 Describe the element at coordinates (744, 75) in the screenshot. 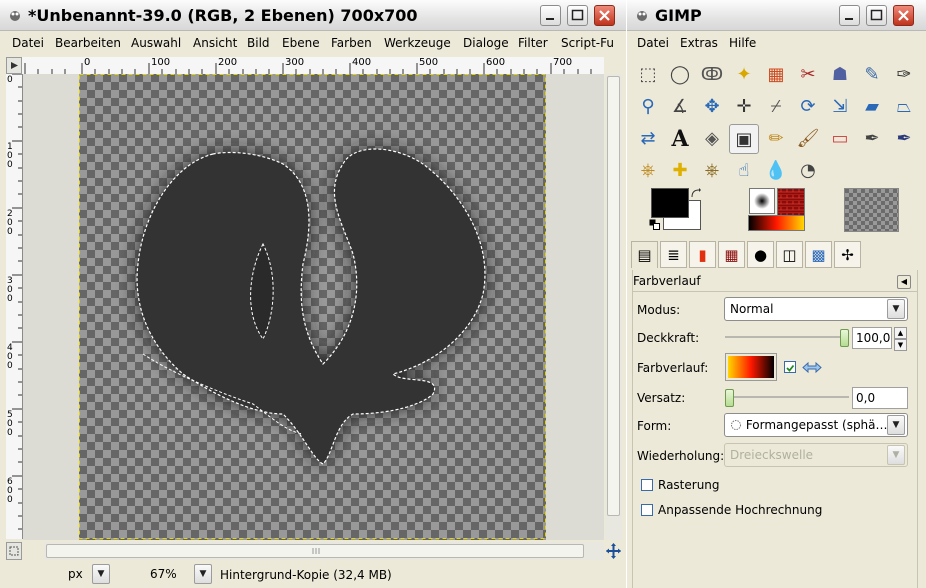

I see `fuzzy-select-icon: ✦` at that location.